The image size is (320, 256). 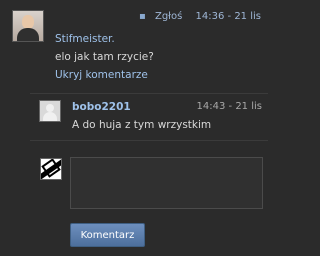 I want to click on post-time: 14:36 - 21 lis, so click(x=228, y=16).